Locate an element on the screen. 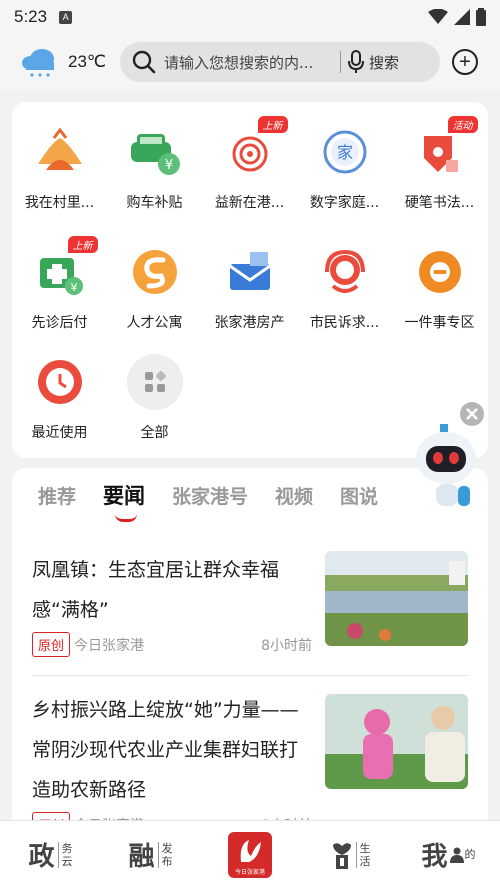 The height and width of the screenshot is (888, 500). nav-home-logo: 今日张家港 is located at coordinates (250, 854).